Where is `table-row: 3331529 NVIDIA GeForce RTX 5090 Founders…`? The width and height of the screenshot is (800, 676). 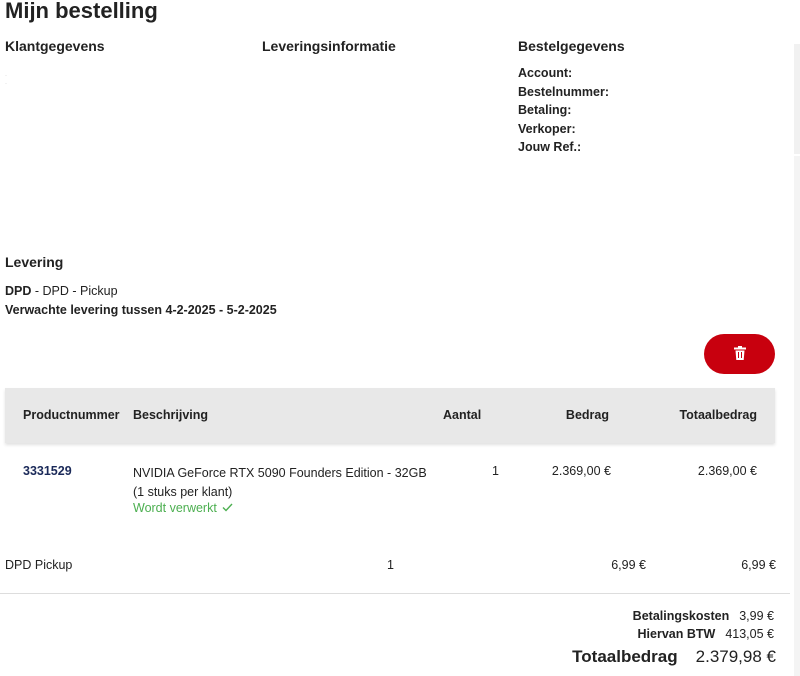 table-row: 3331529 NVIDIA GeForce RTX 5090 Founders… is located at coordinates (390, 493).